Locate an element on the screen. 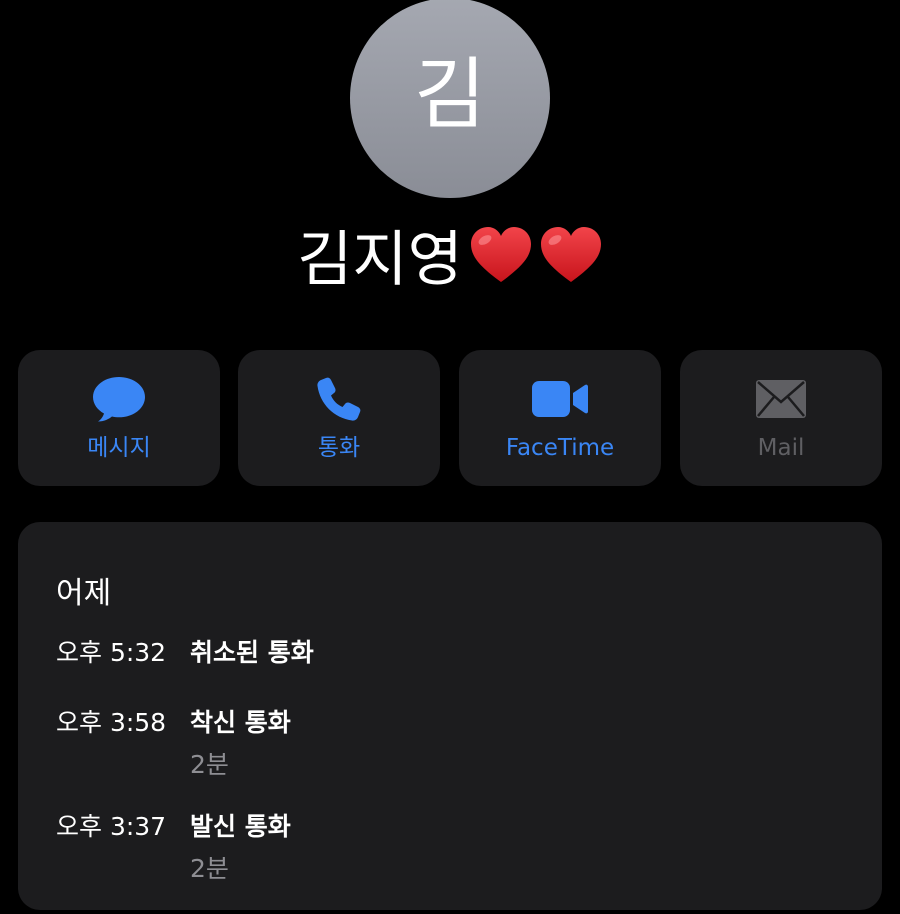  video-camera-icon is located at coordinates (560, 399).